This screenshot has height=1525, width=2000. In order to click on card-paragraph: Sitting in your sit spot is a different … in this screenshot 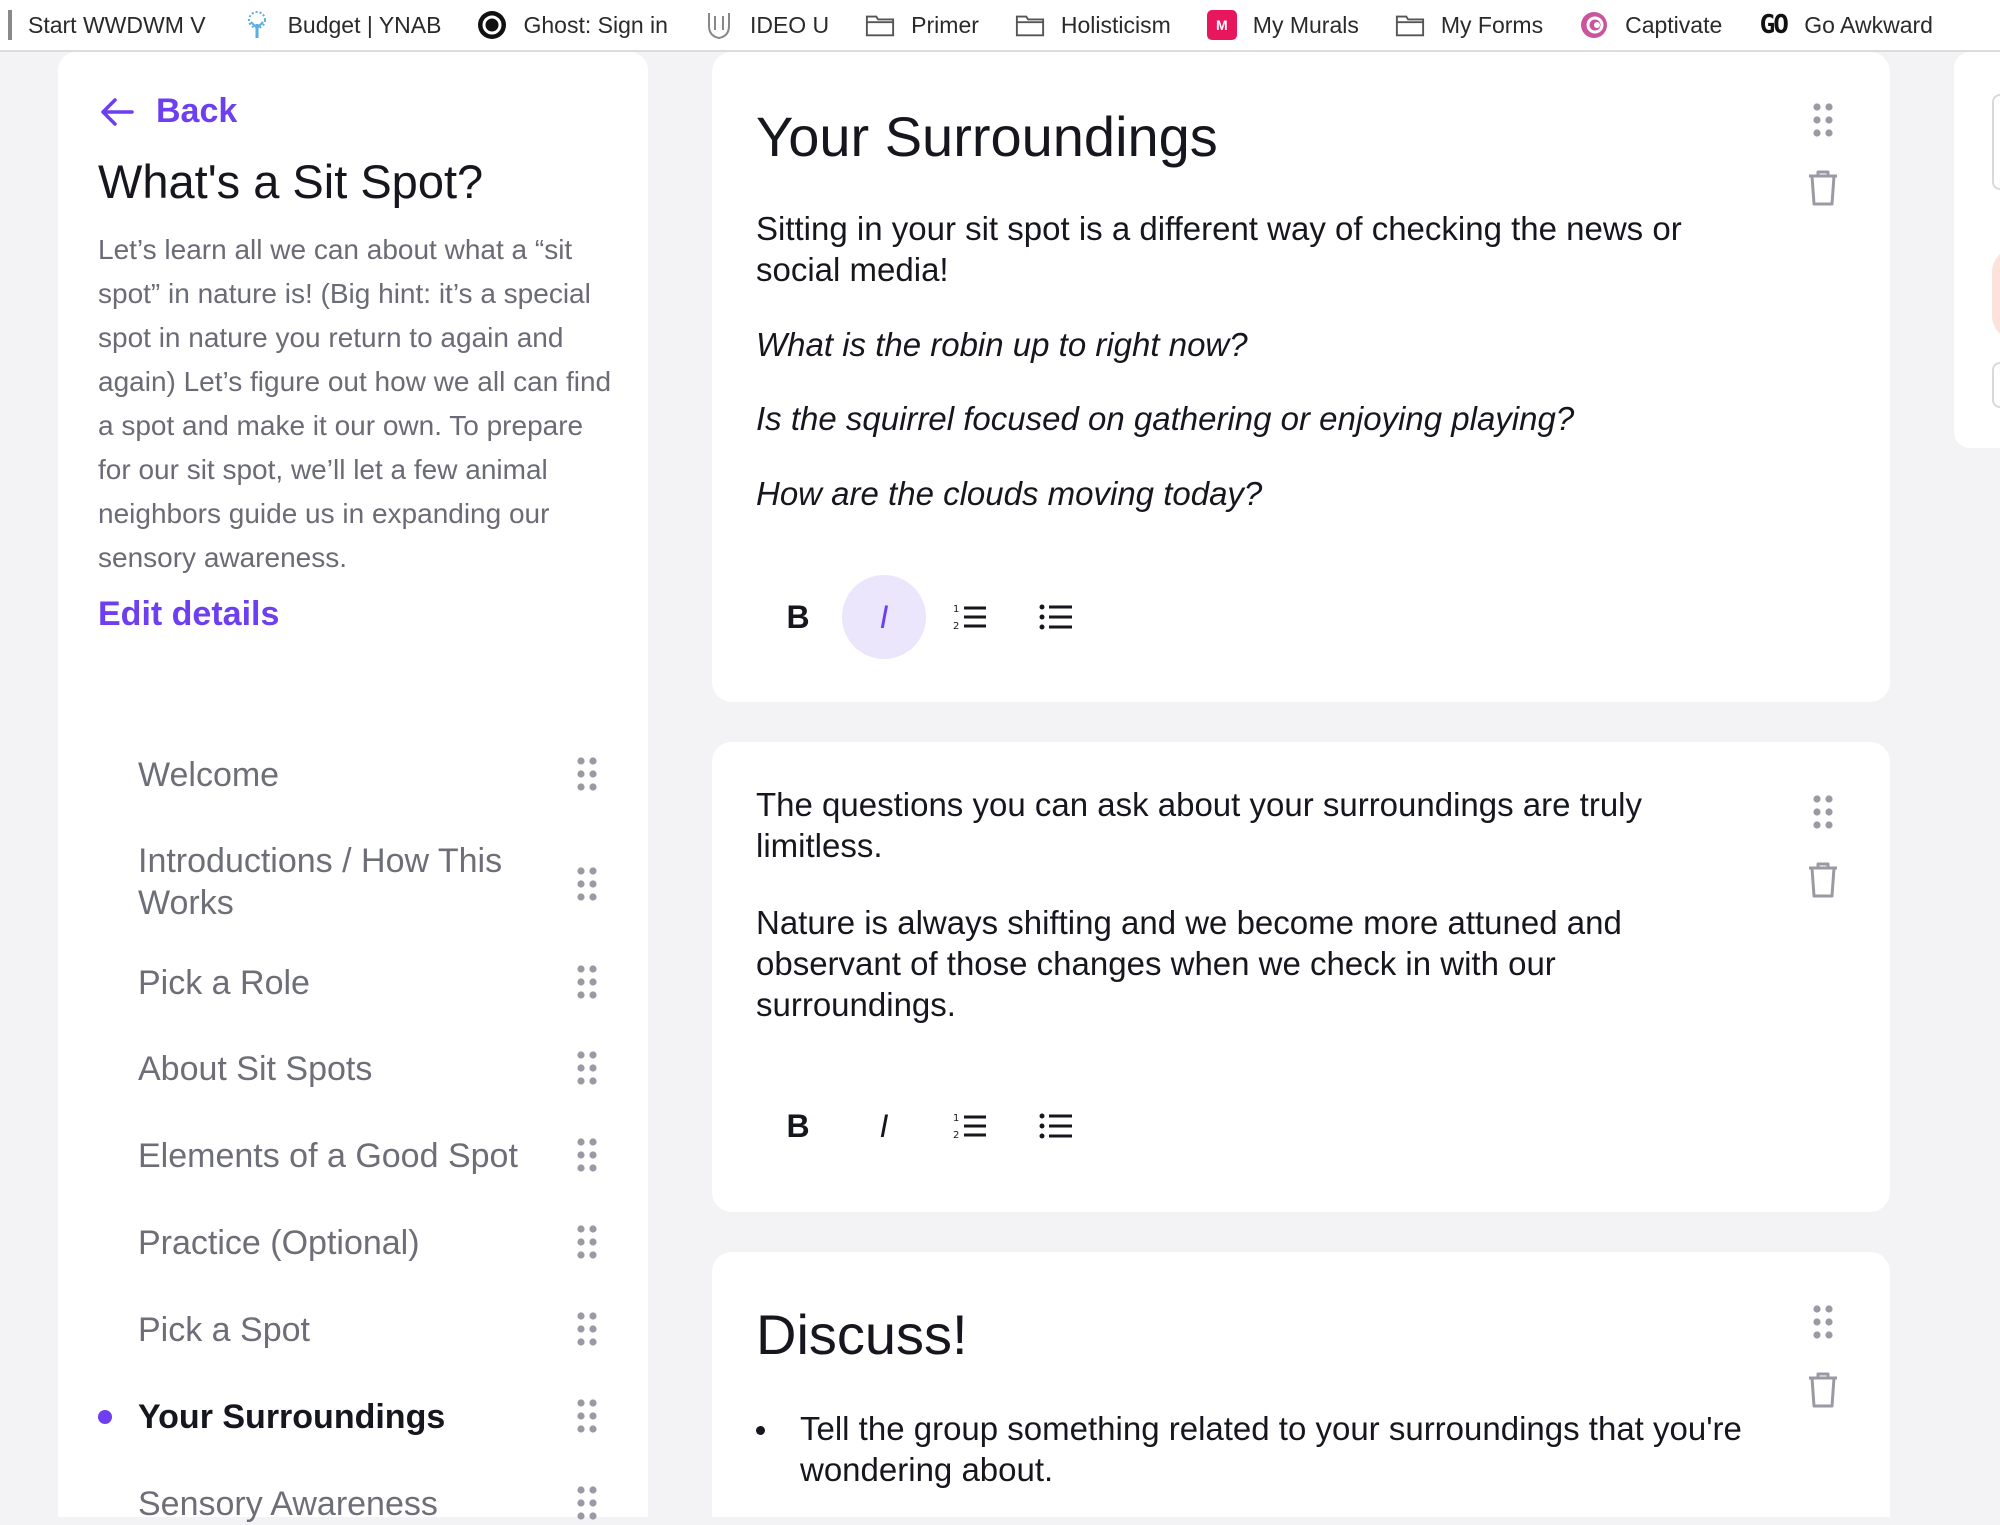, I will do `click(1219, 249)`.